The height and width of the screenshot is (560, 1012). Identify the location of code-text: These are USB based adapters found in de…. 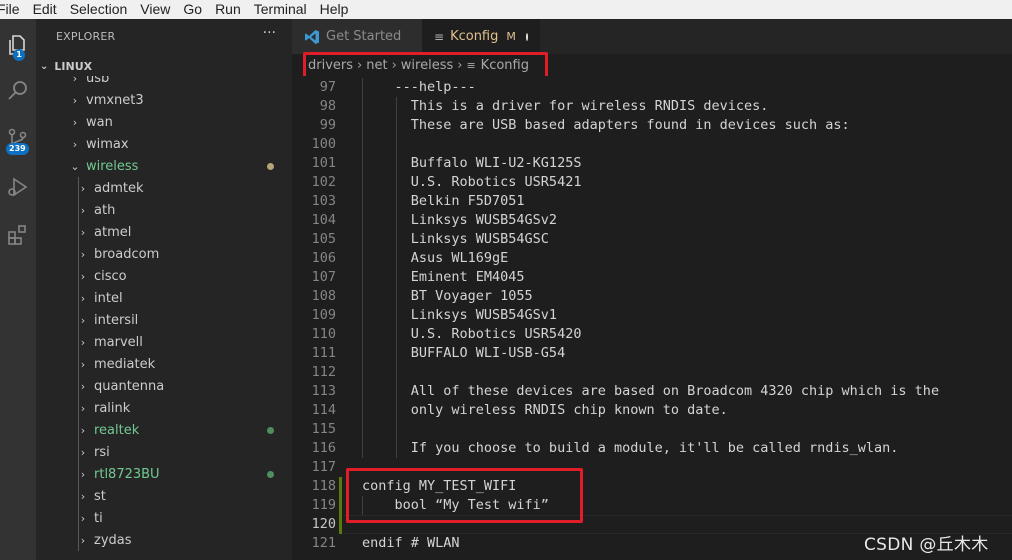
(606, 125).